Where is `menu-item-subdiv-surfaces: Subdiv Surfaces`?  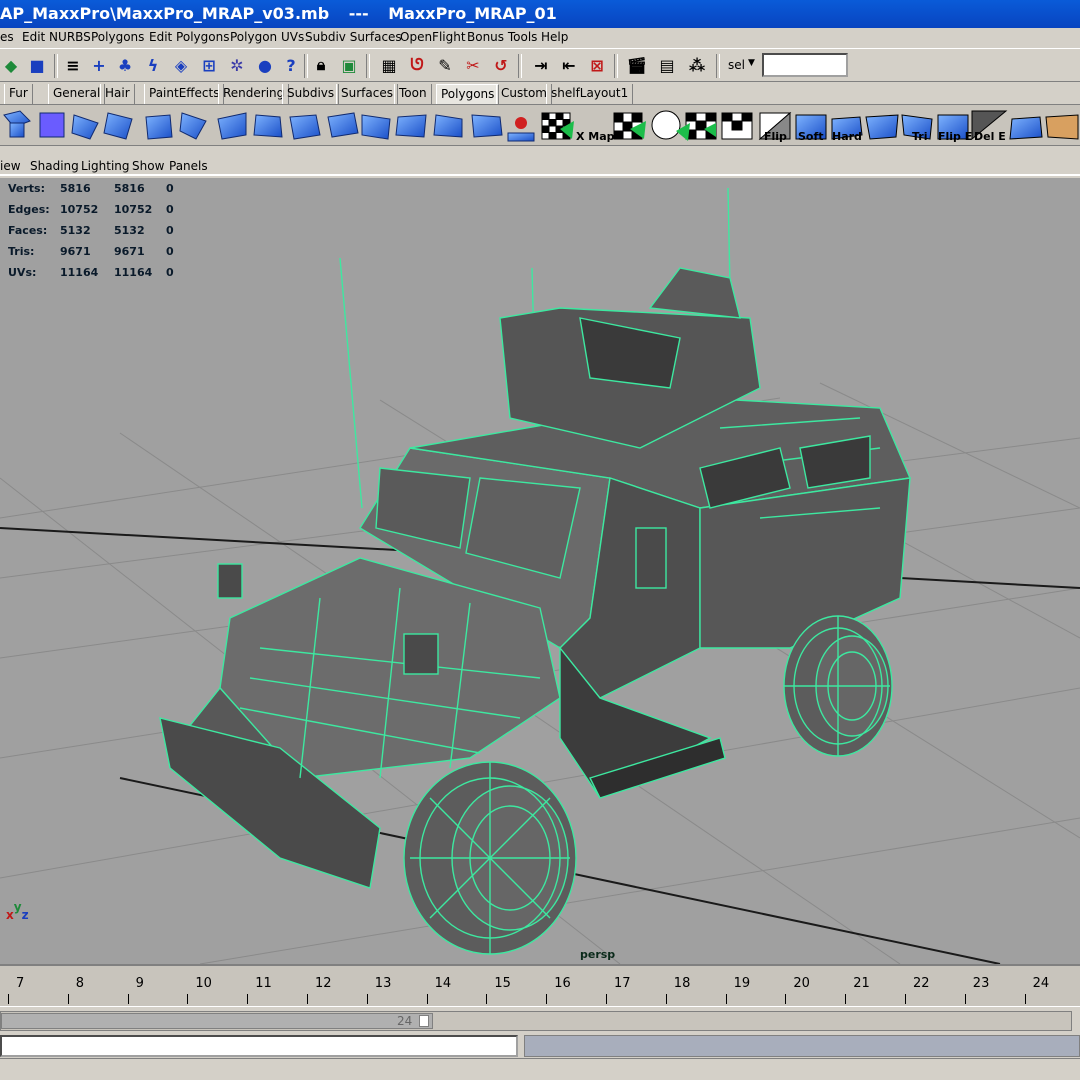
menu-item-subdiv-surfaces: Subdiv Surfaces is located at coordinates (353, 37).